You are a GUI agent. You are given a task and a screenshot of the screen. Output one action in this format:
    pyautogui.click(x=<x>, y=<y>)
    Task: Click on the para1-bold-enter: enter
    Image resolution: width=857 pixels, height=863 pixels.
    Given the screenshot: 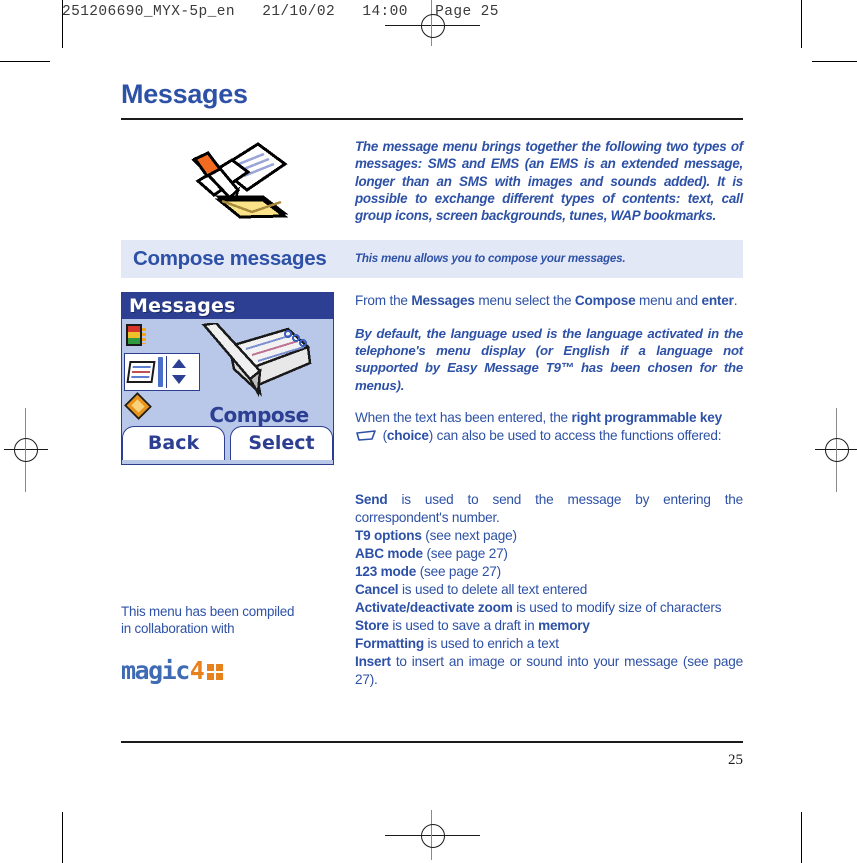 What is the action you would take?
    pyautogui.click(x=717, y=300)
    